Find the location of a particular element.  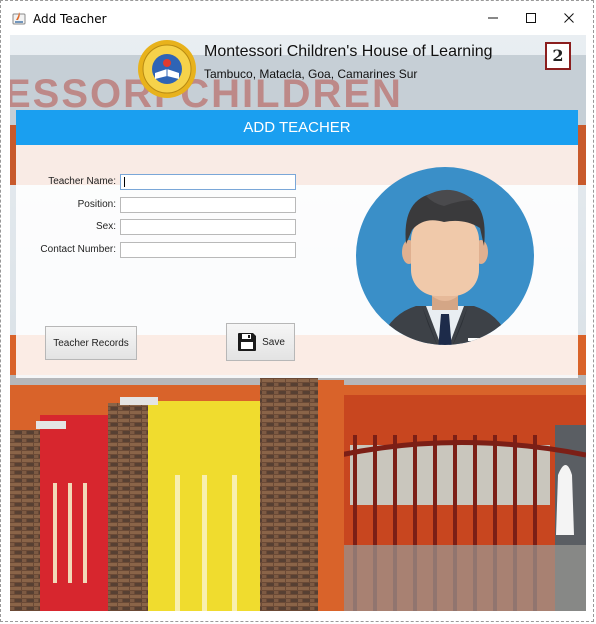

window-title: Add Teacher is located at coordinates (70, 19).